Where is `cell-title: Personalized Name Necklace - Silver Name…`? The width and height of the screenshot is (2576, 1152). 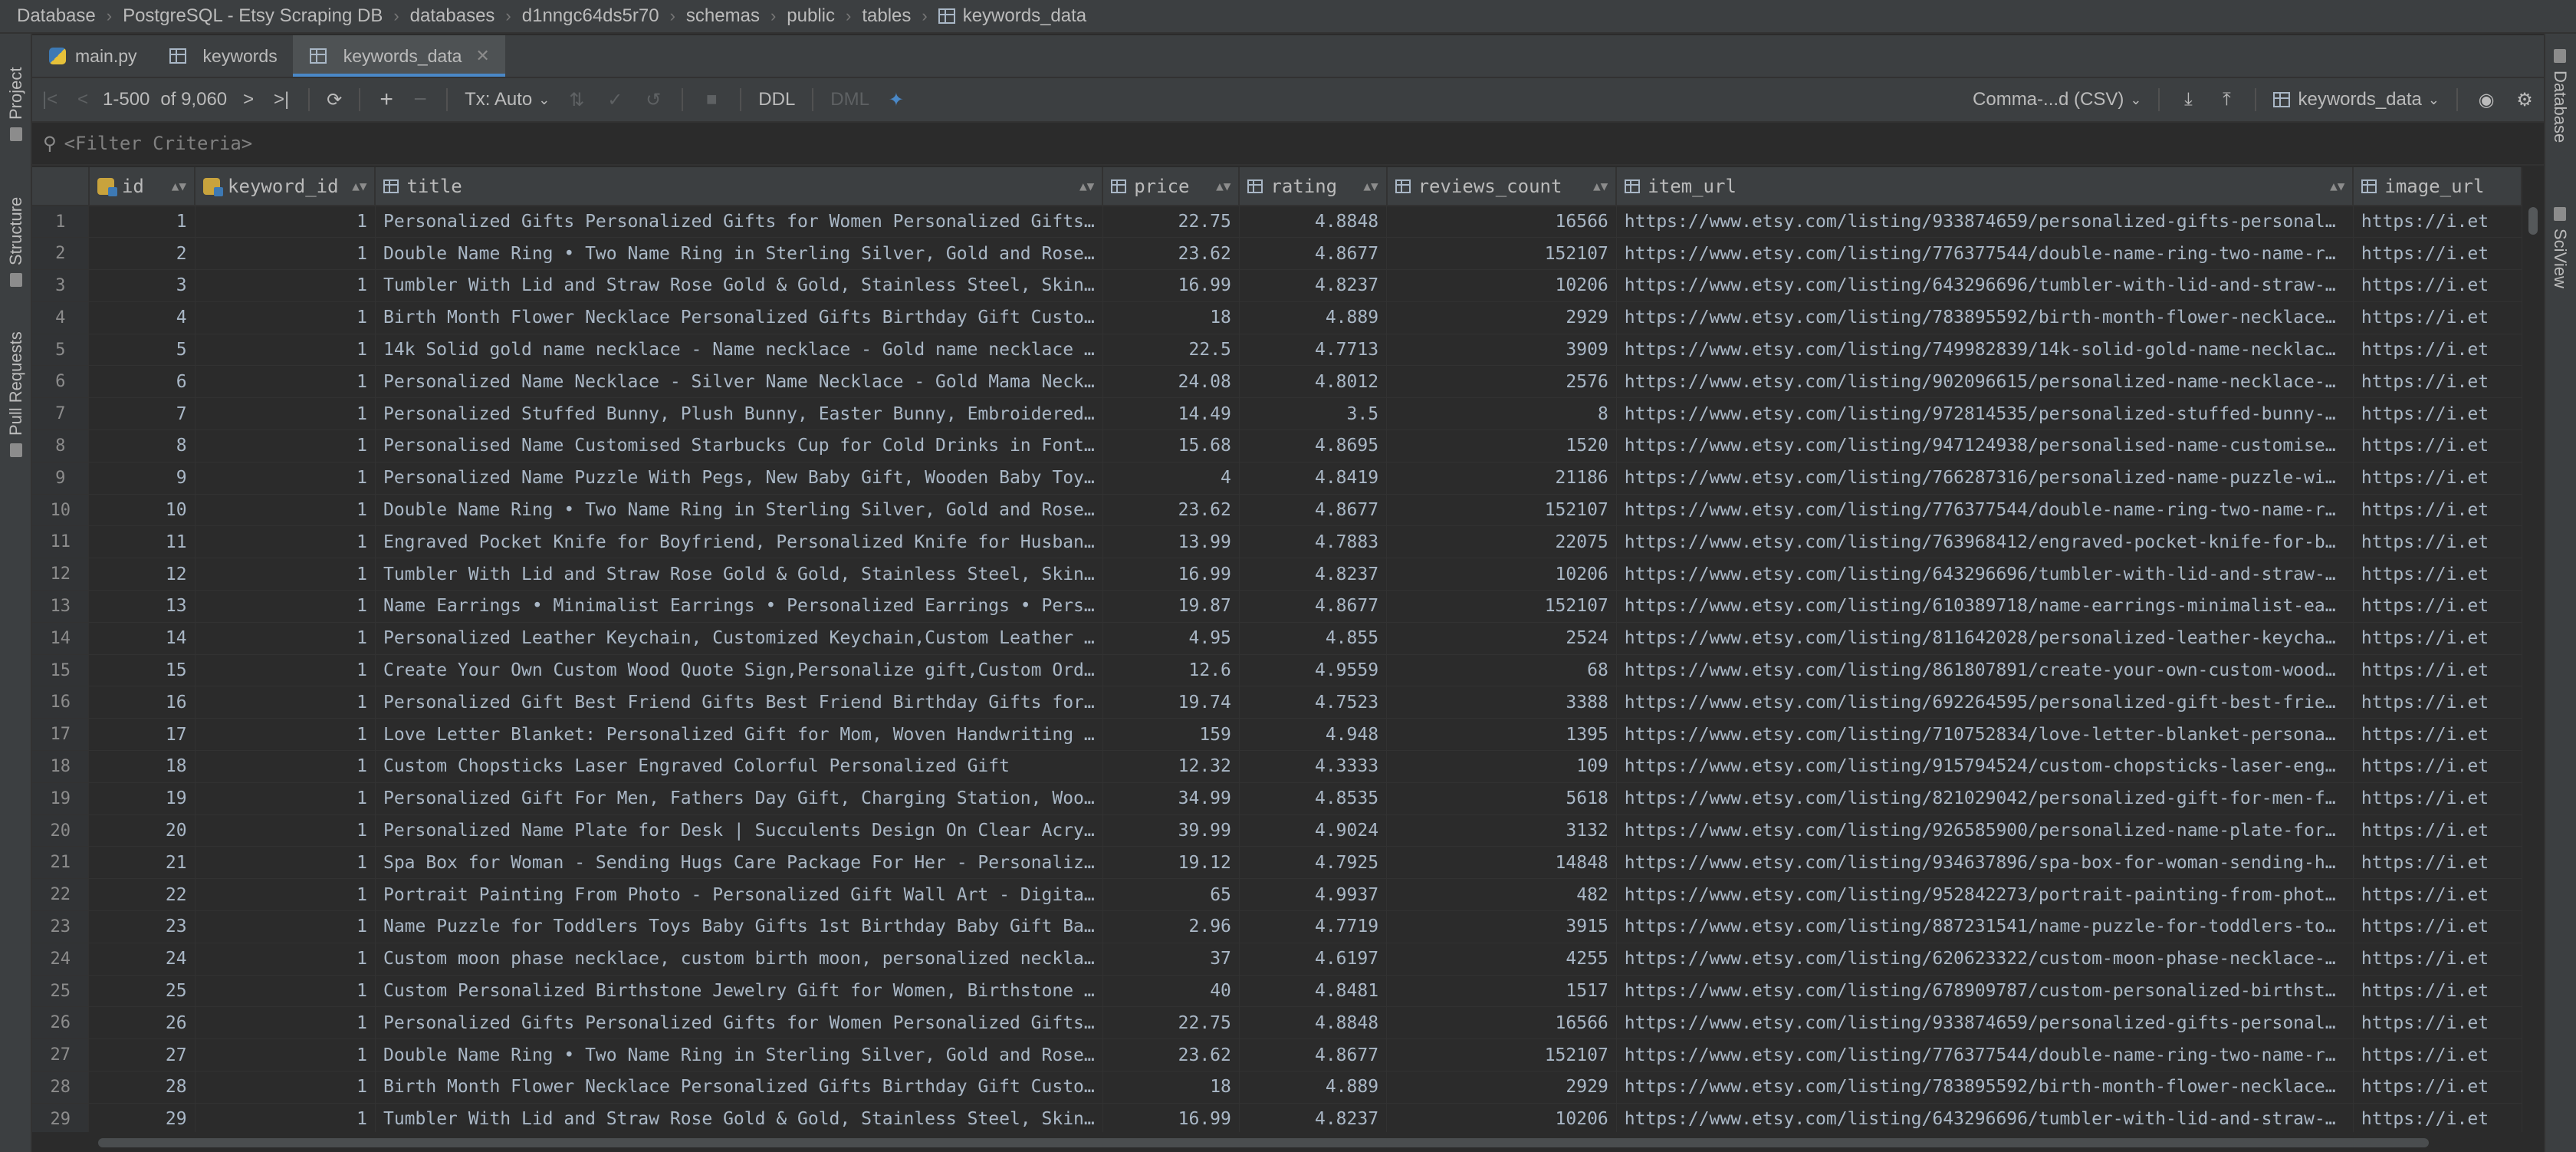 cell-title: Personalized Name Necklace - Silver Name… is located at coordinates (739, 382).